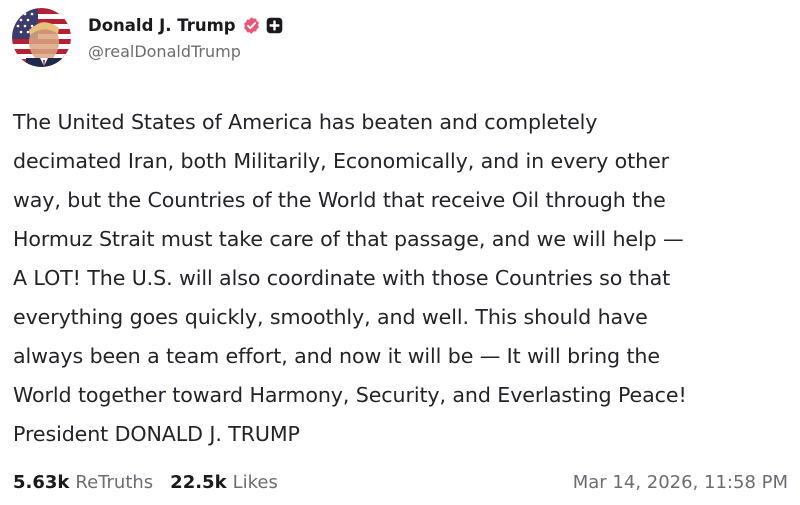 The width and height of the screenshot is (800, 505). I want to click on likes-stat: 22.5k Likes, so click(224, 482).